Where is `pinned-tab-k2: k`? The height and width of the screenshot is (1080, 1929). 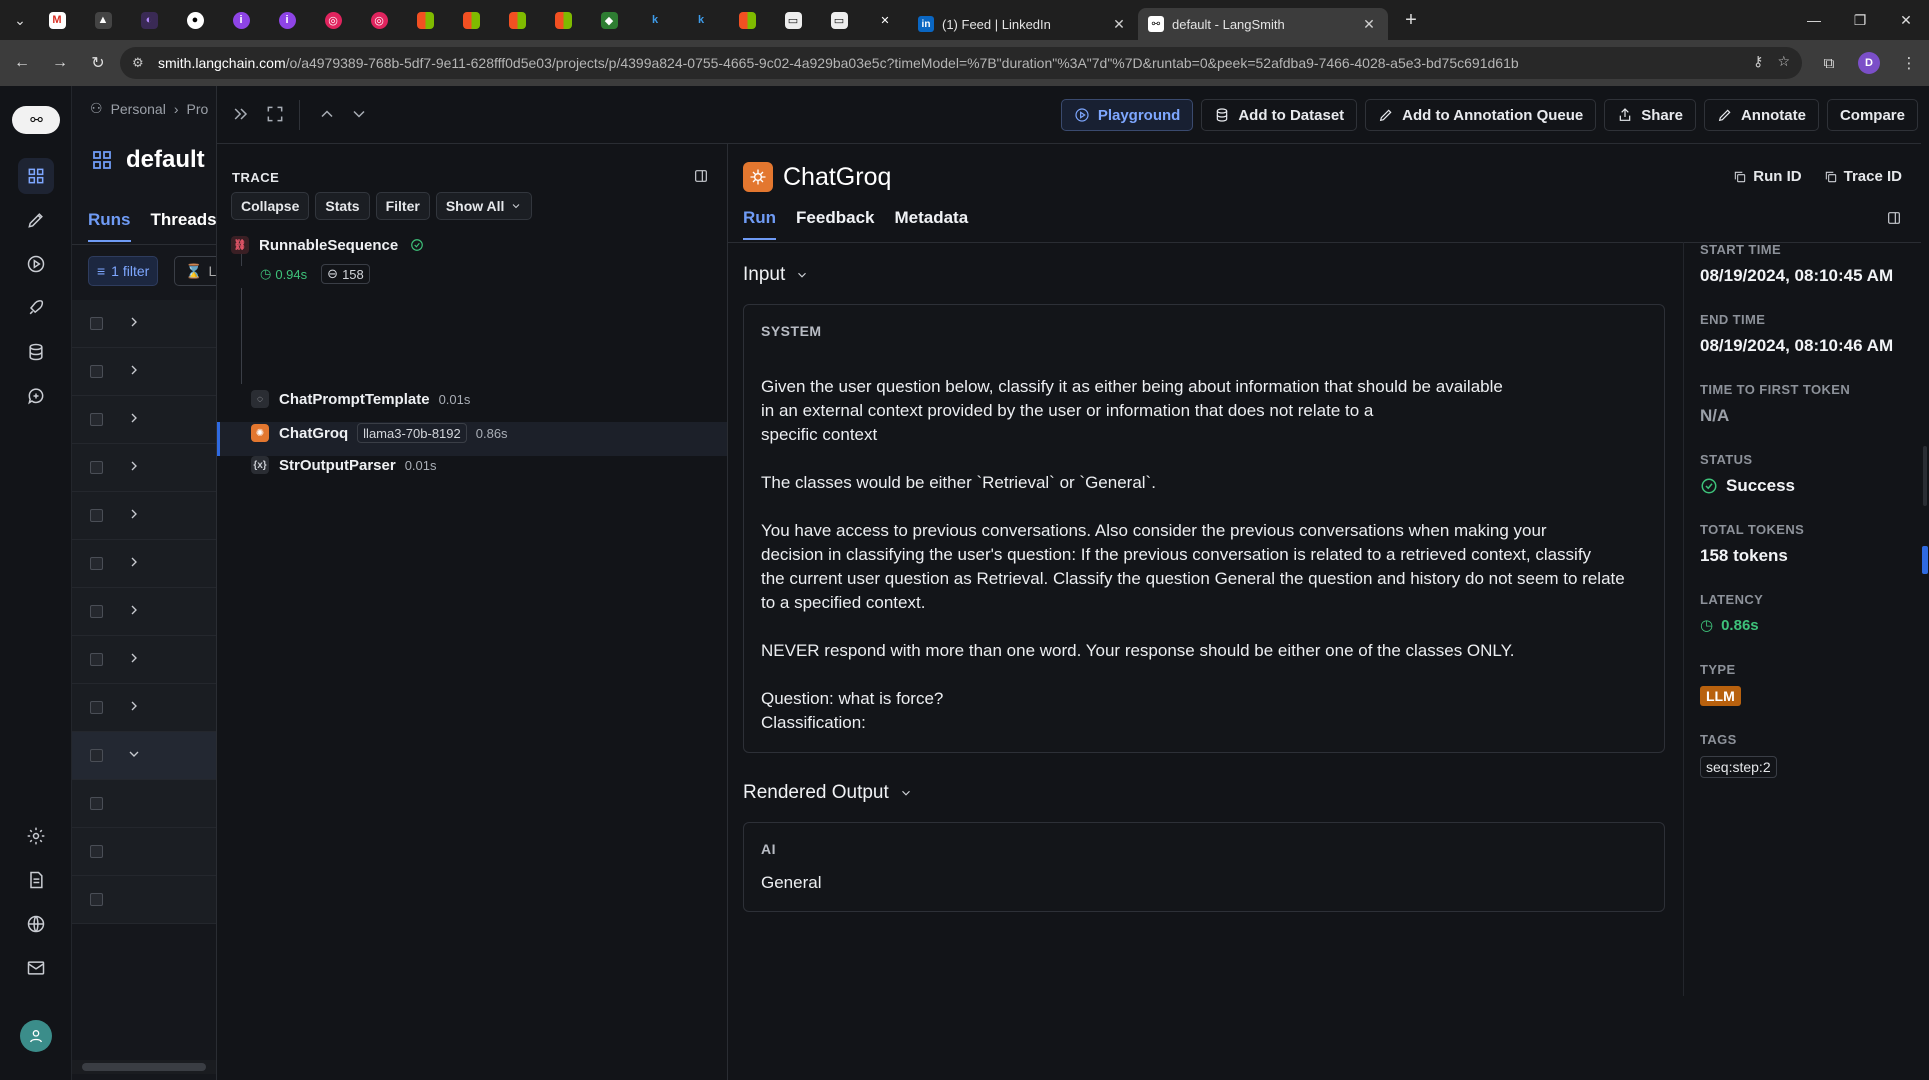 pinned-tab-k2: k is located at coordinates (701, 20).